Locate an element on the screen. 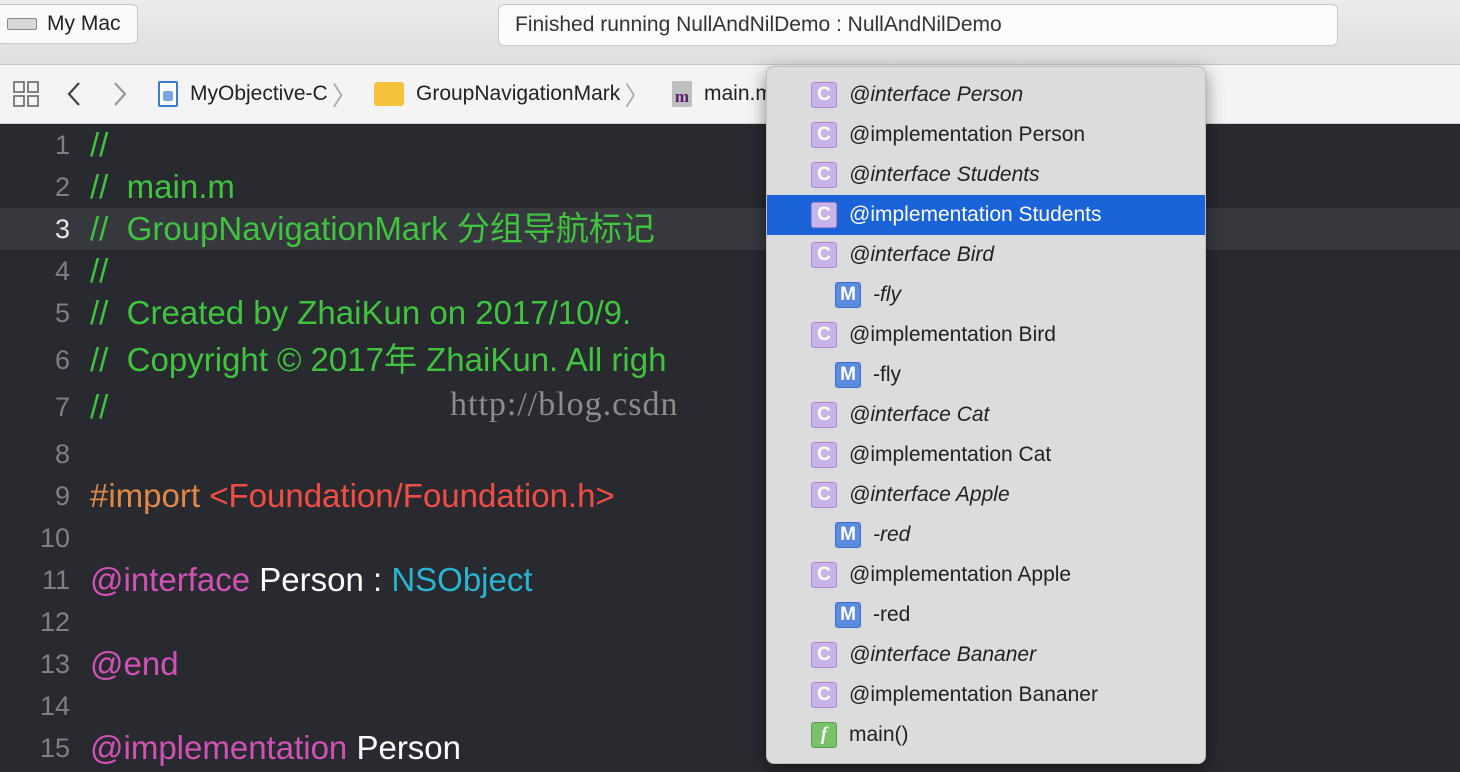 The width and height of the screenshot is (1460, 772). folder-icon is located at coordinates (389, 94).